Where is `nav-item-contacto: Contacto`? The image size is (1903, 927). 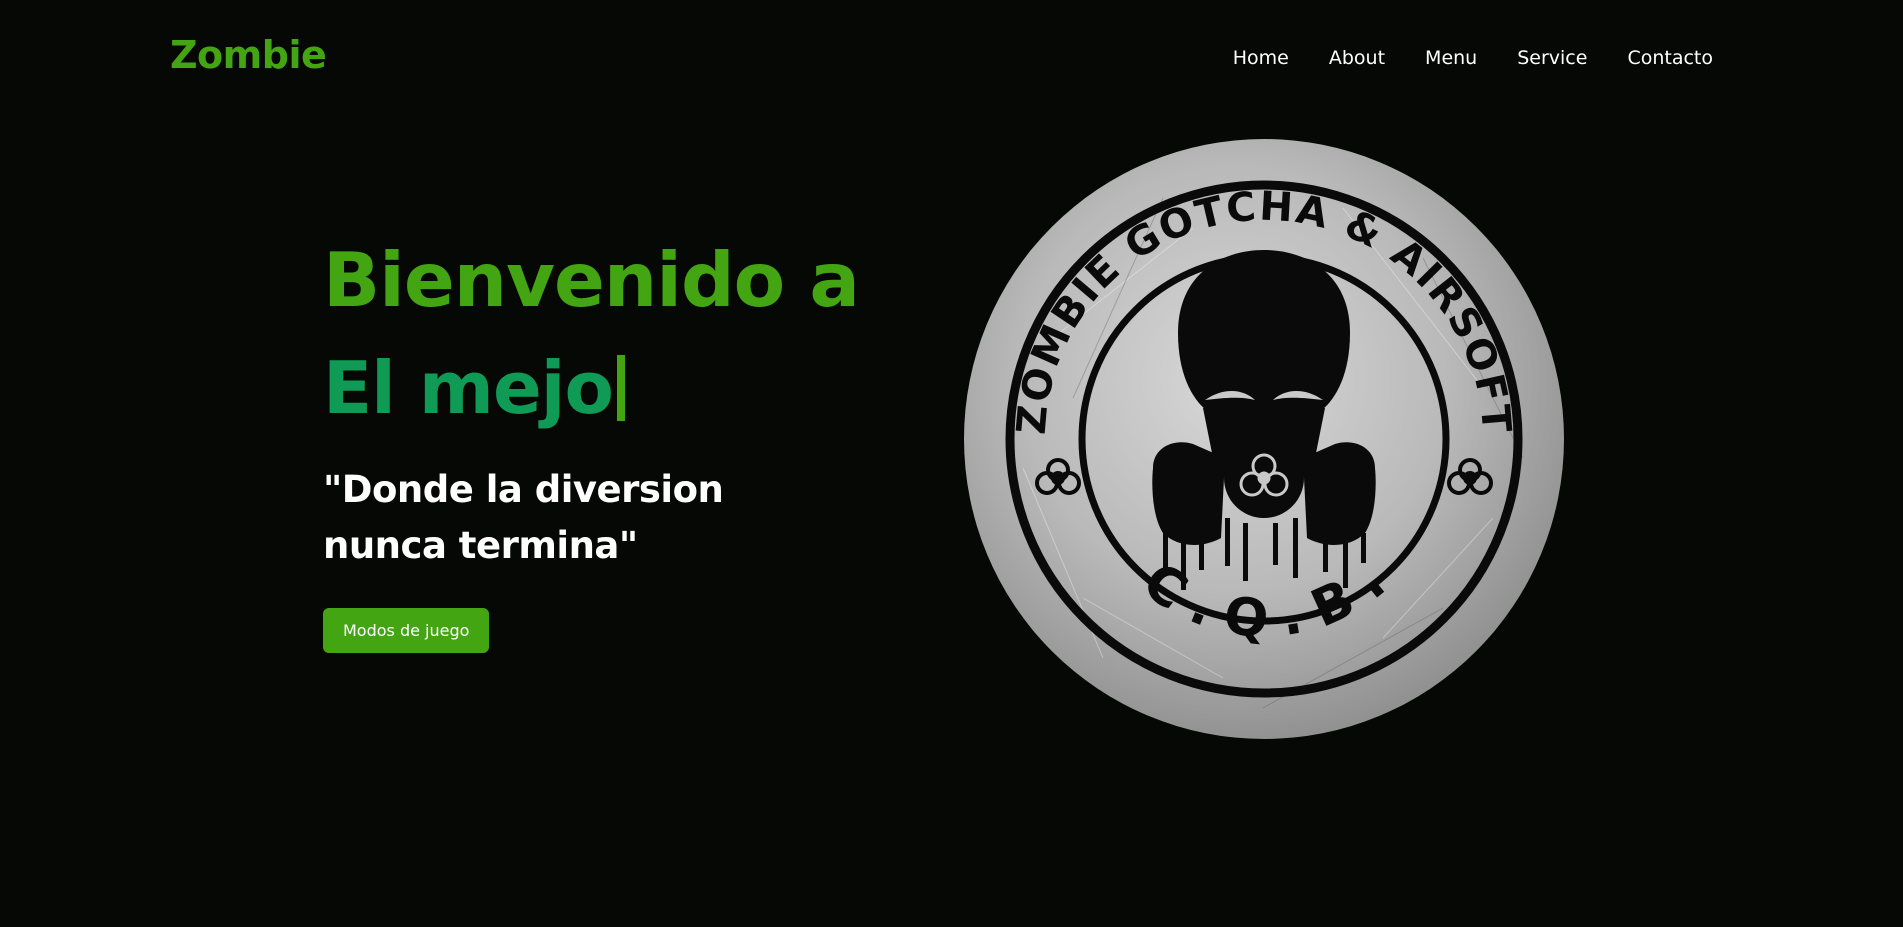 nav-item-contacto: Contacto is located at coordinates (1670, 58).